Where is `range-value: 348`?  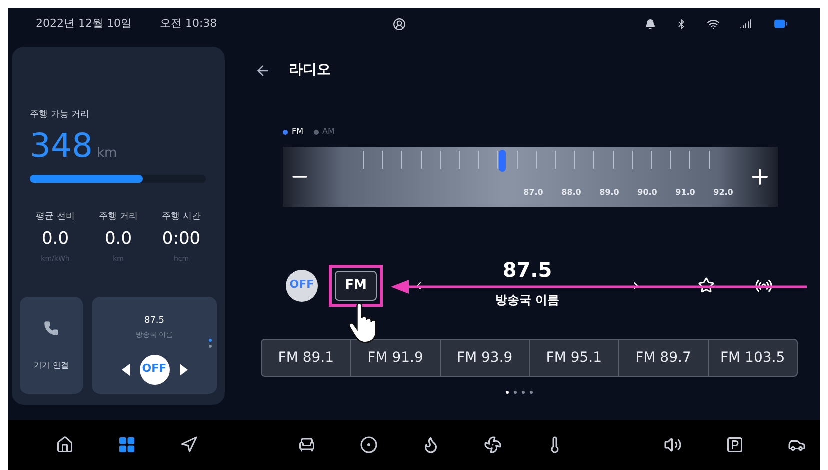
range-value: 348 is located at coordinates (61, 145).